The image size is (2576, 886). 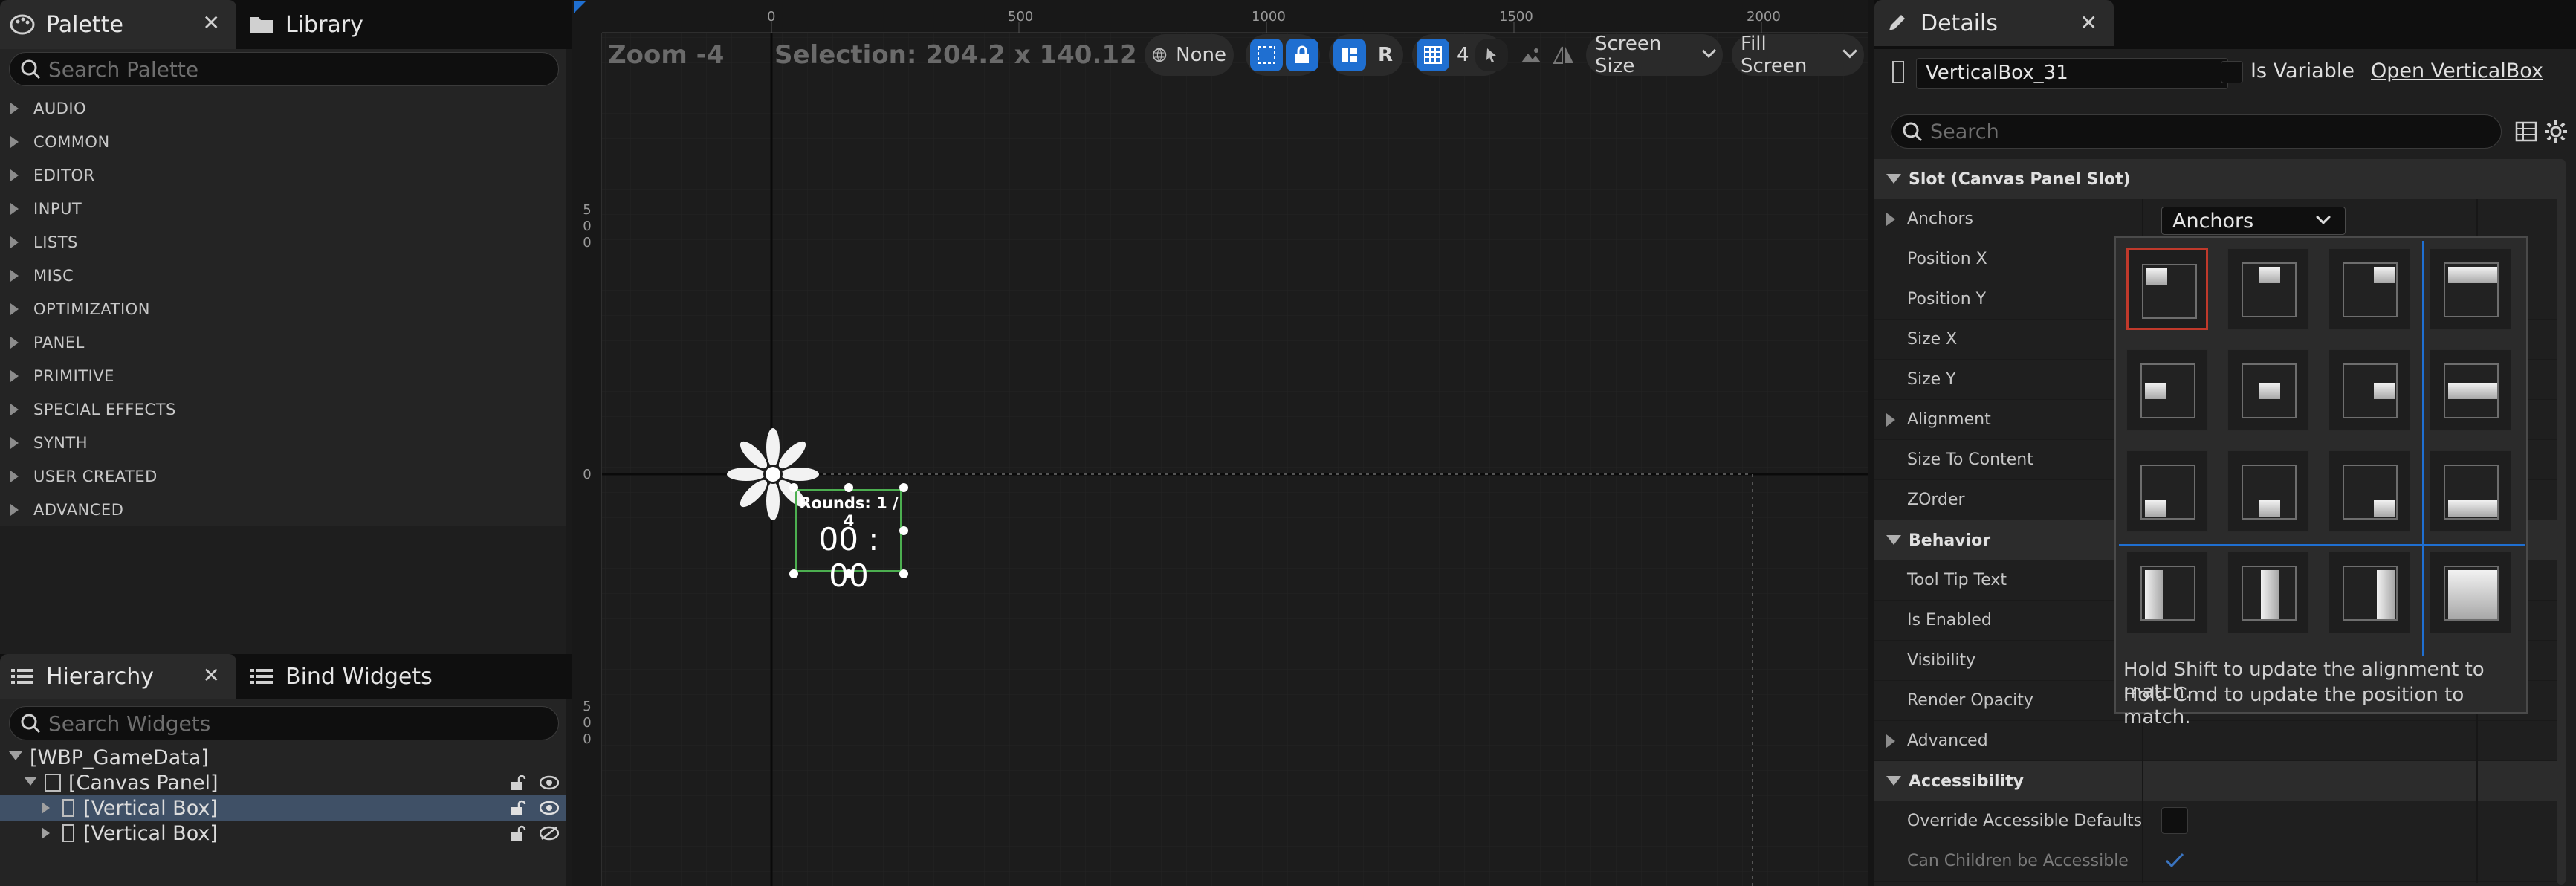 What do you see at coordinates (2196, 131) in the screenshot?
I see `details-search-input: Search` at bounding box center [2196, 131].